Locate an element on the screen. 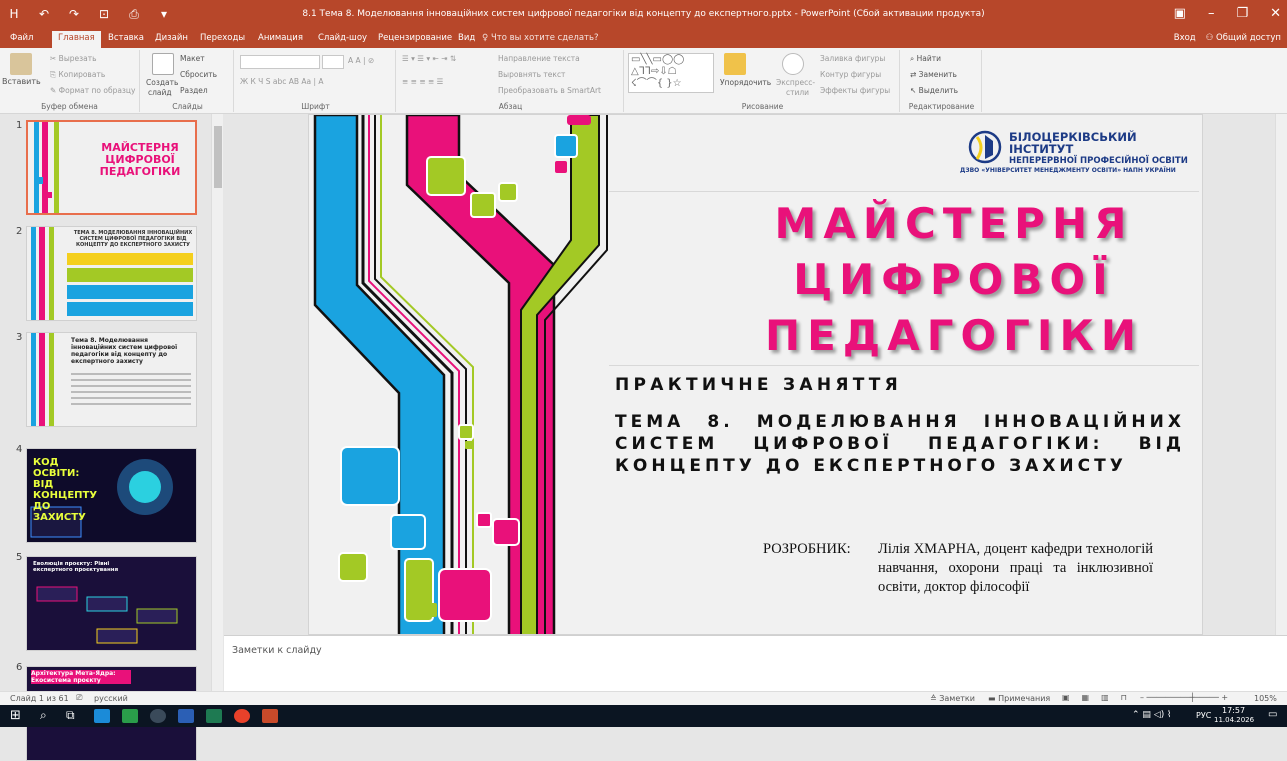 Image resolution: width=1287 pixels, height=761 pixels. clock-date: 11.04.2026 is located at coordinates (1234, 720).